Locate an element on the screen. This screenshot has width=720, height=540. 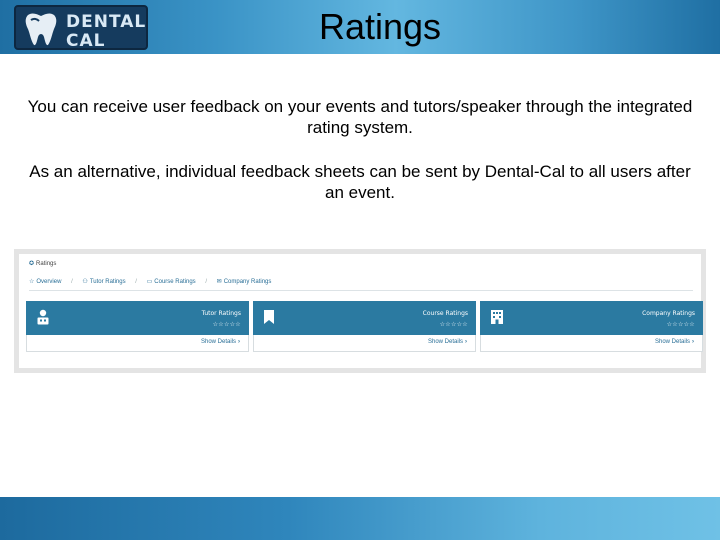
card-title: Tutor Ratings is located at coordinates (221, 313).